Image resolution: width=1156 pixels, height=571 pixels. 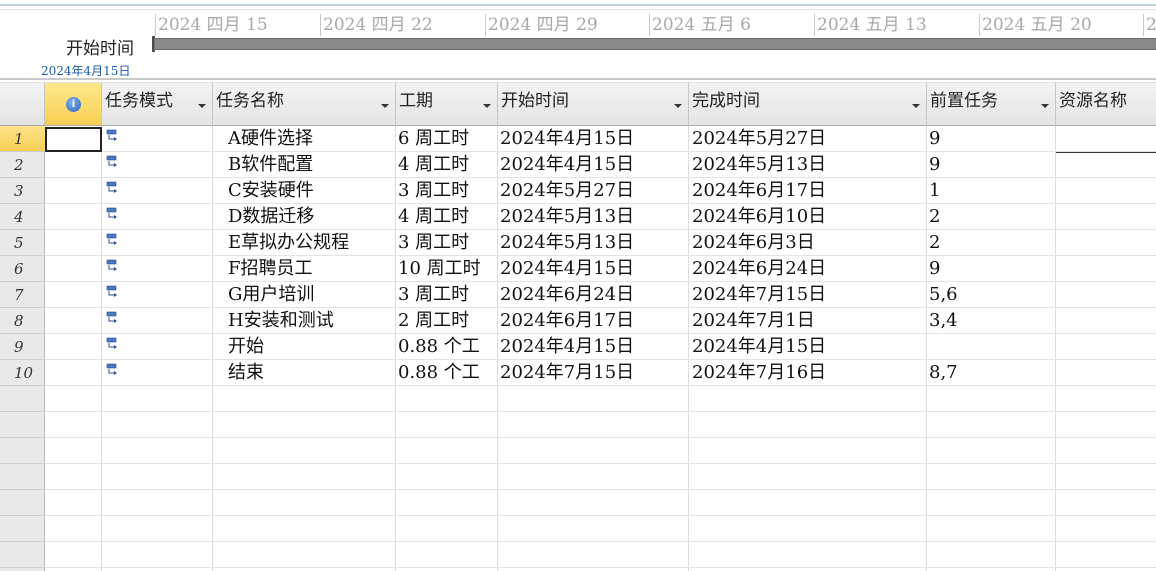 I want to click on row-divider, so click(x=600, y=567).